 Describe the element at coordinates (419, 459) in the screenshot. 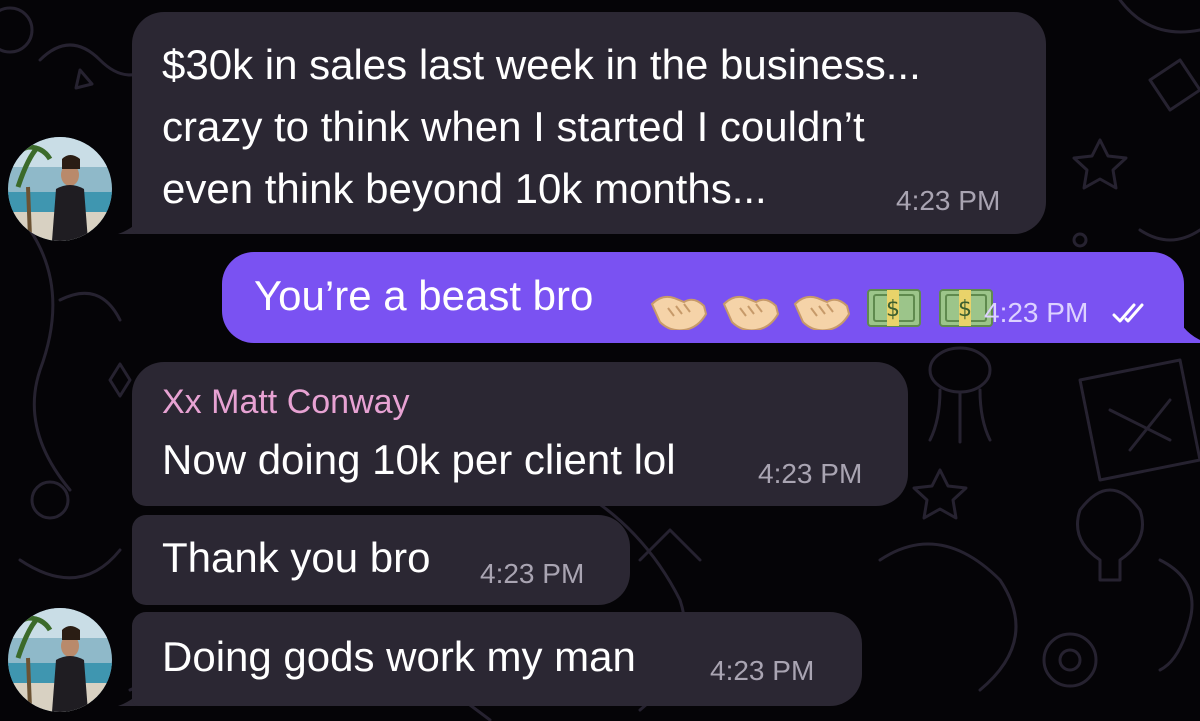

I see `message-text: Now doing 10k per client lol` at that location.